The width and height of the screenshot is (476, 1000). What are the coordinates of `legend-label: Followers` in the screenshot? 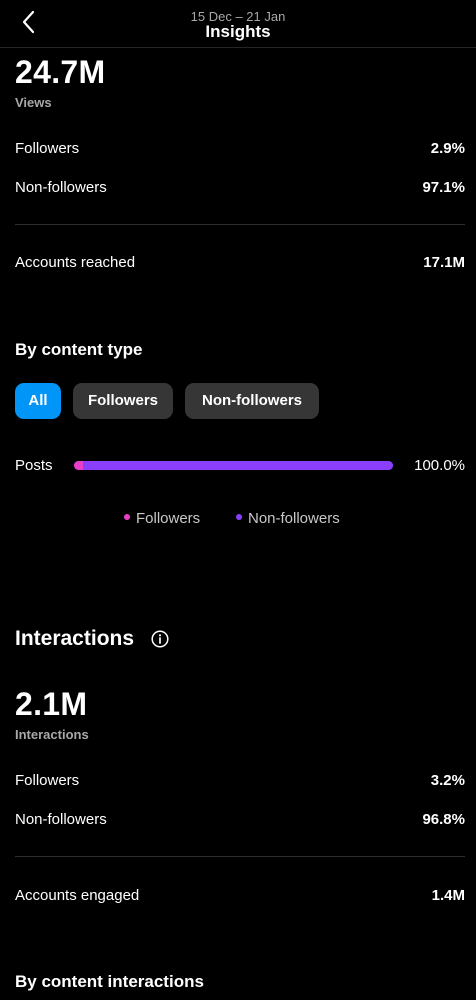 It's located at (168, 518).